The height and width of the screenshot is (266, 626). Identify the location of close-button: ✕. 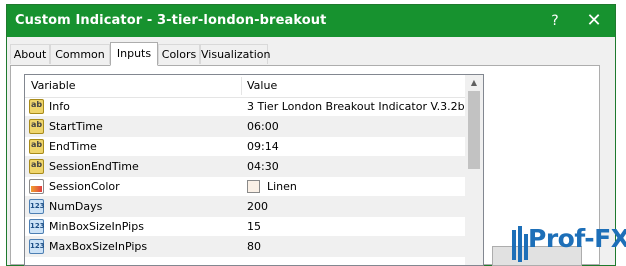
(594, 21).